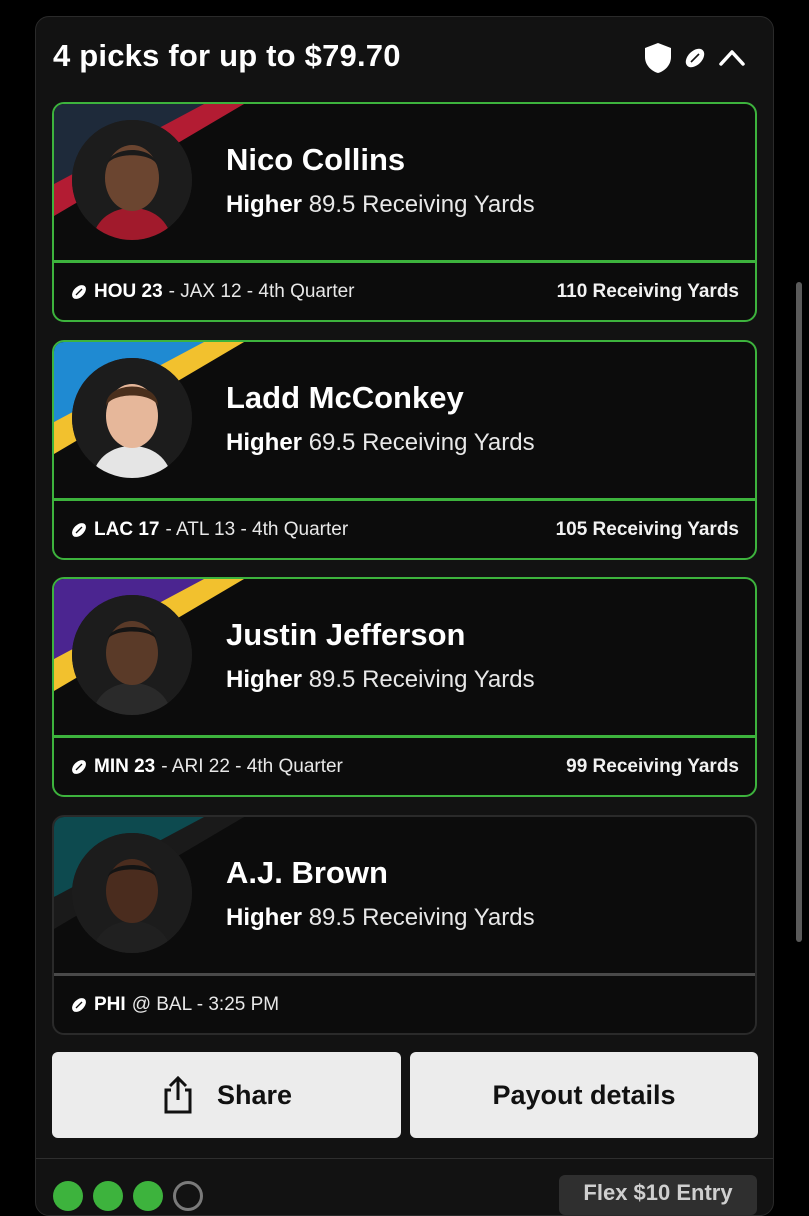 The image size is (809, 1216). What do you see at coordinates (658, 58) in the screenshot?
I see `shield-icon` at bounding box center [658, 58].